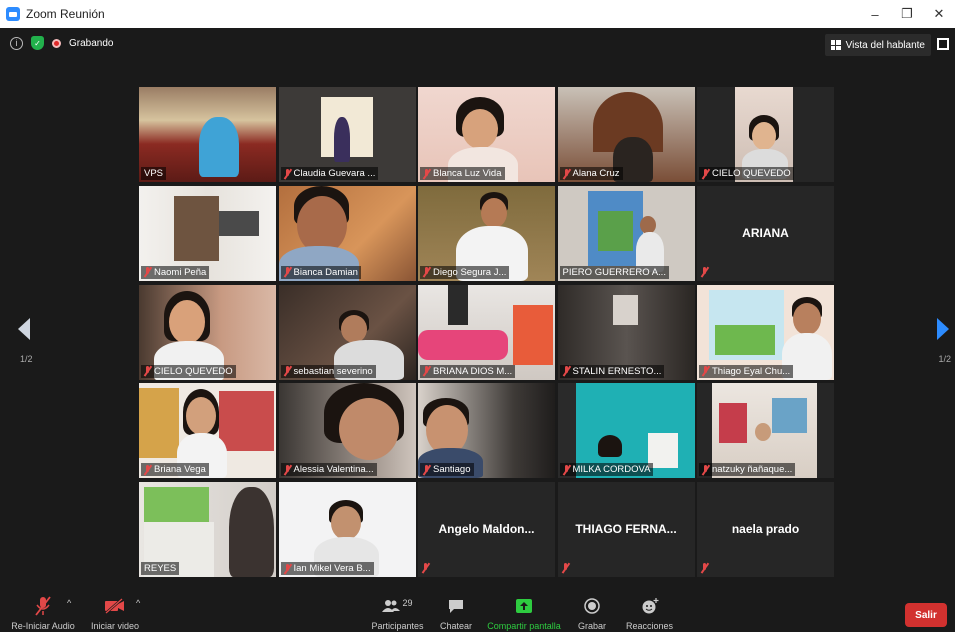 This screenshot has height=632, width=955. What do you see at coordinates (875, 14) in the screenshot?
I see `minimize-button: –` at bounding box center [875, 14].